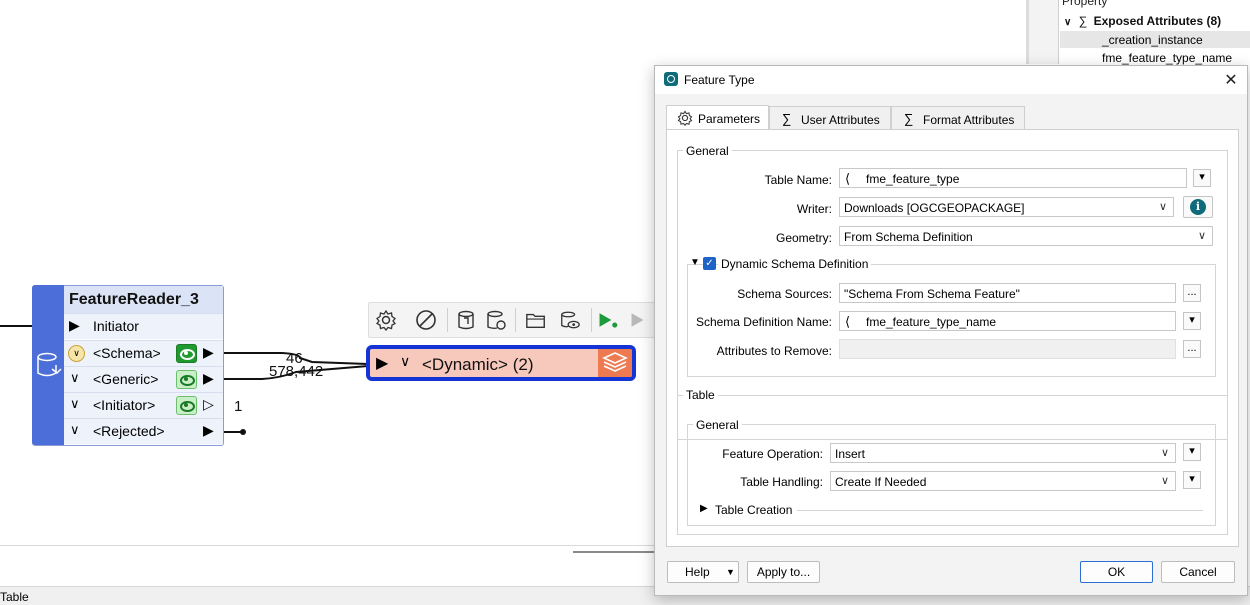 This screenshot has height=605, width=1250. I want to click on gear-icon, so click(386, 320).